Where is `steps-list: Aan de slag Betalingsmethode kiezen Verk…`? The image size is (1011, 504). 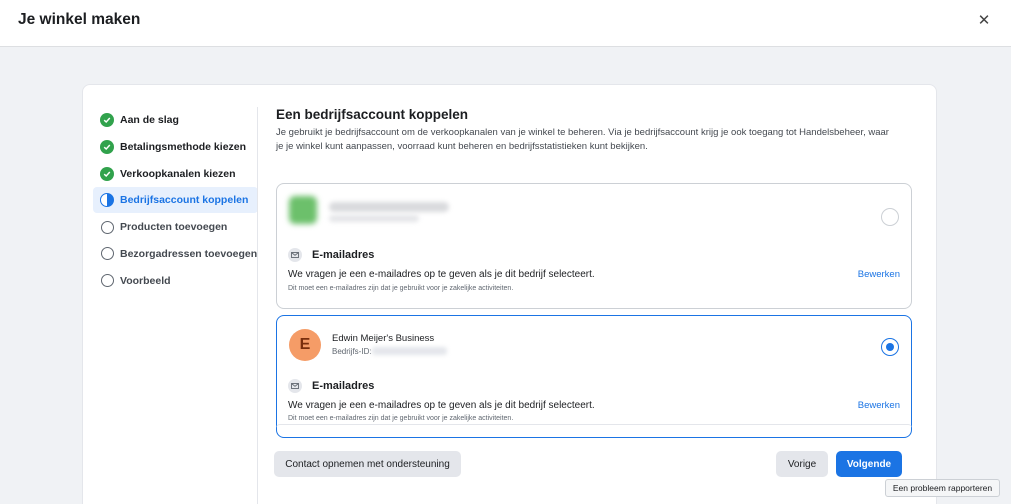 steps-list: Aan de slag Betalingsmethode kiezen Verk… is located at coordinates (175, 201).